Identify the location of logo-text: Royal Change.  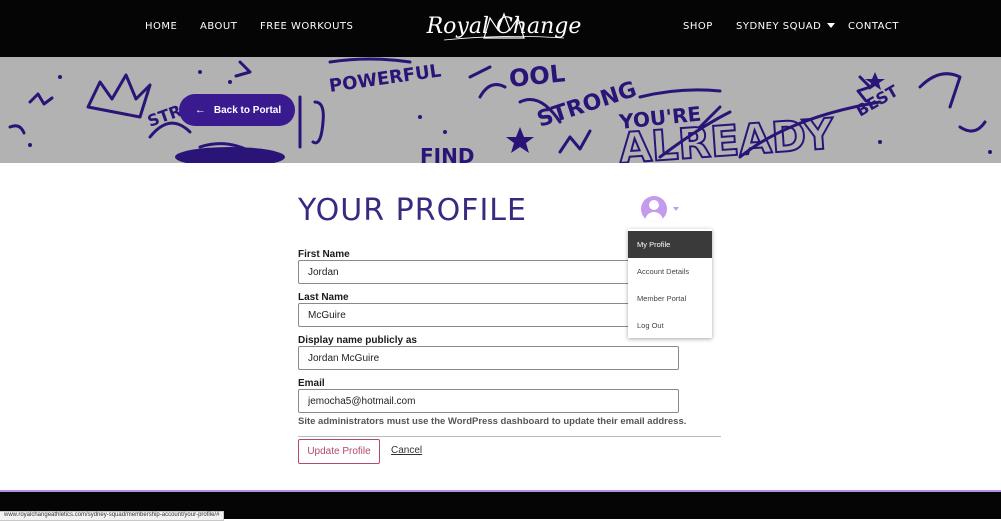
(504, 26).